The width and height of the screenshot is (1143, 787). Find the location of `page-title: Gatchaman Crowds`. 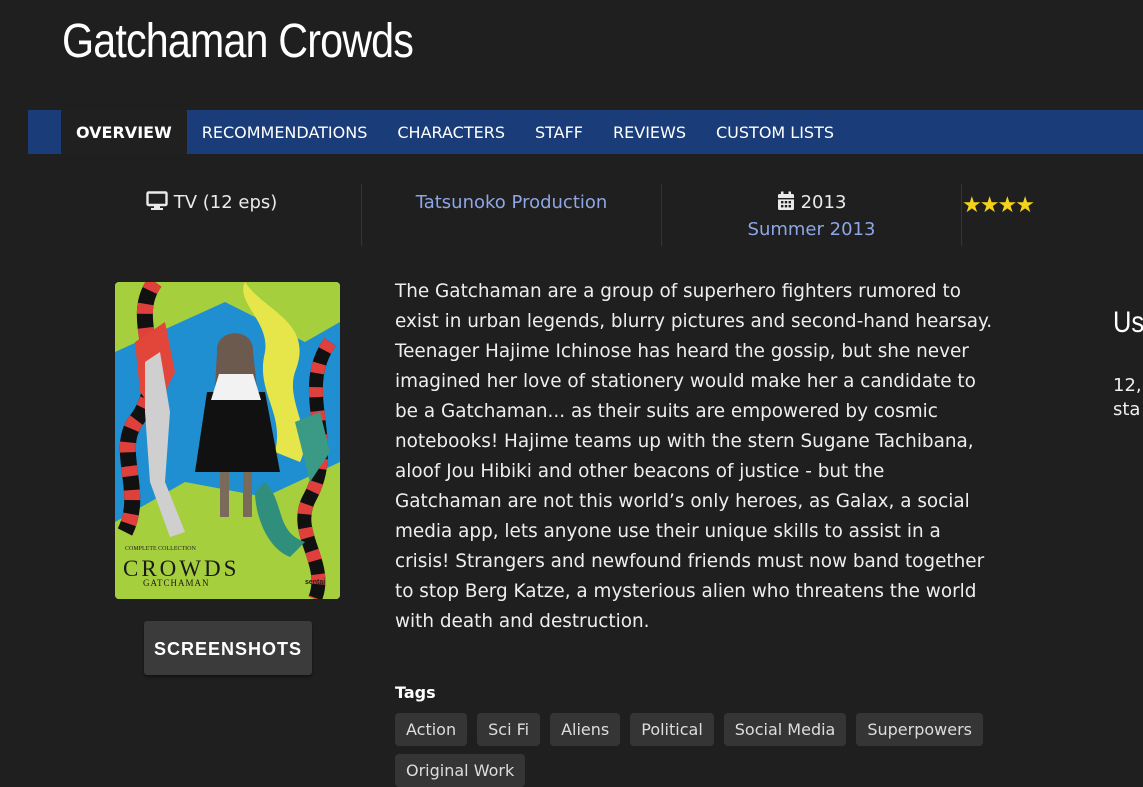

page-title: Gatchaman Crowds is located at coordinates (238, 41).